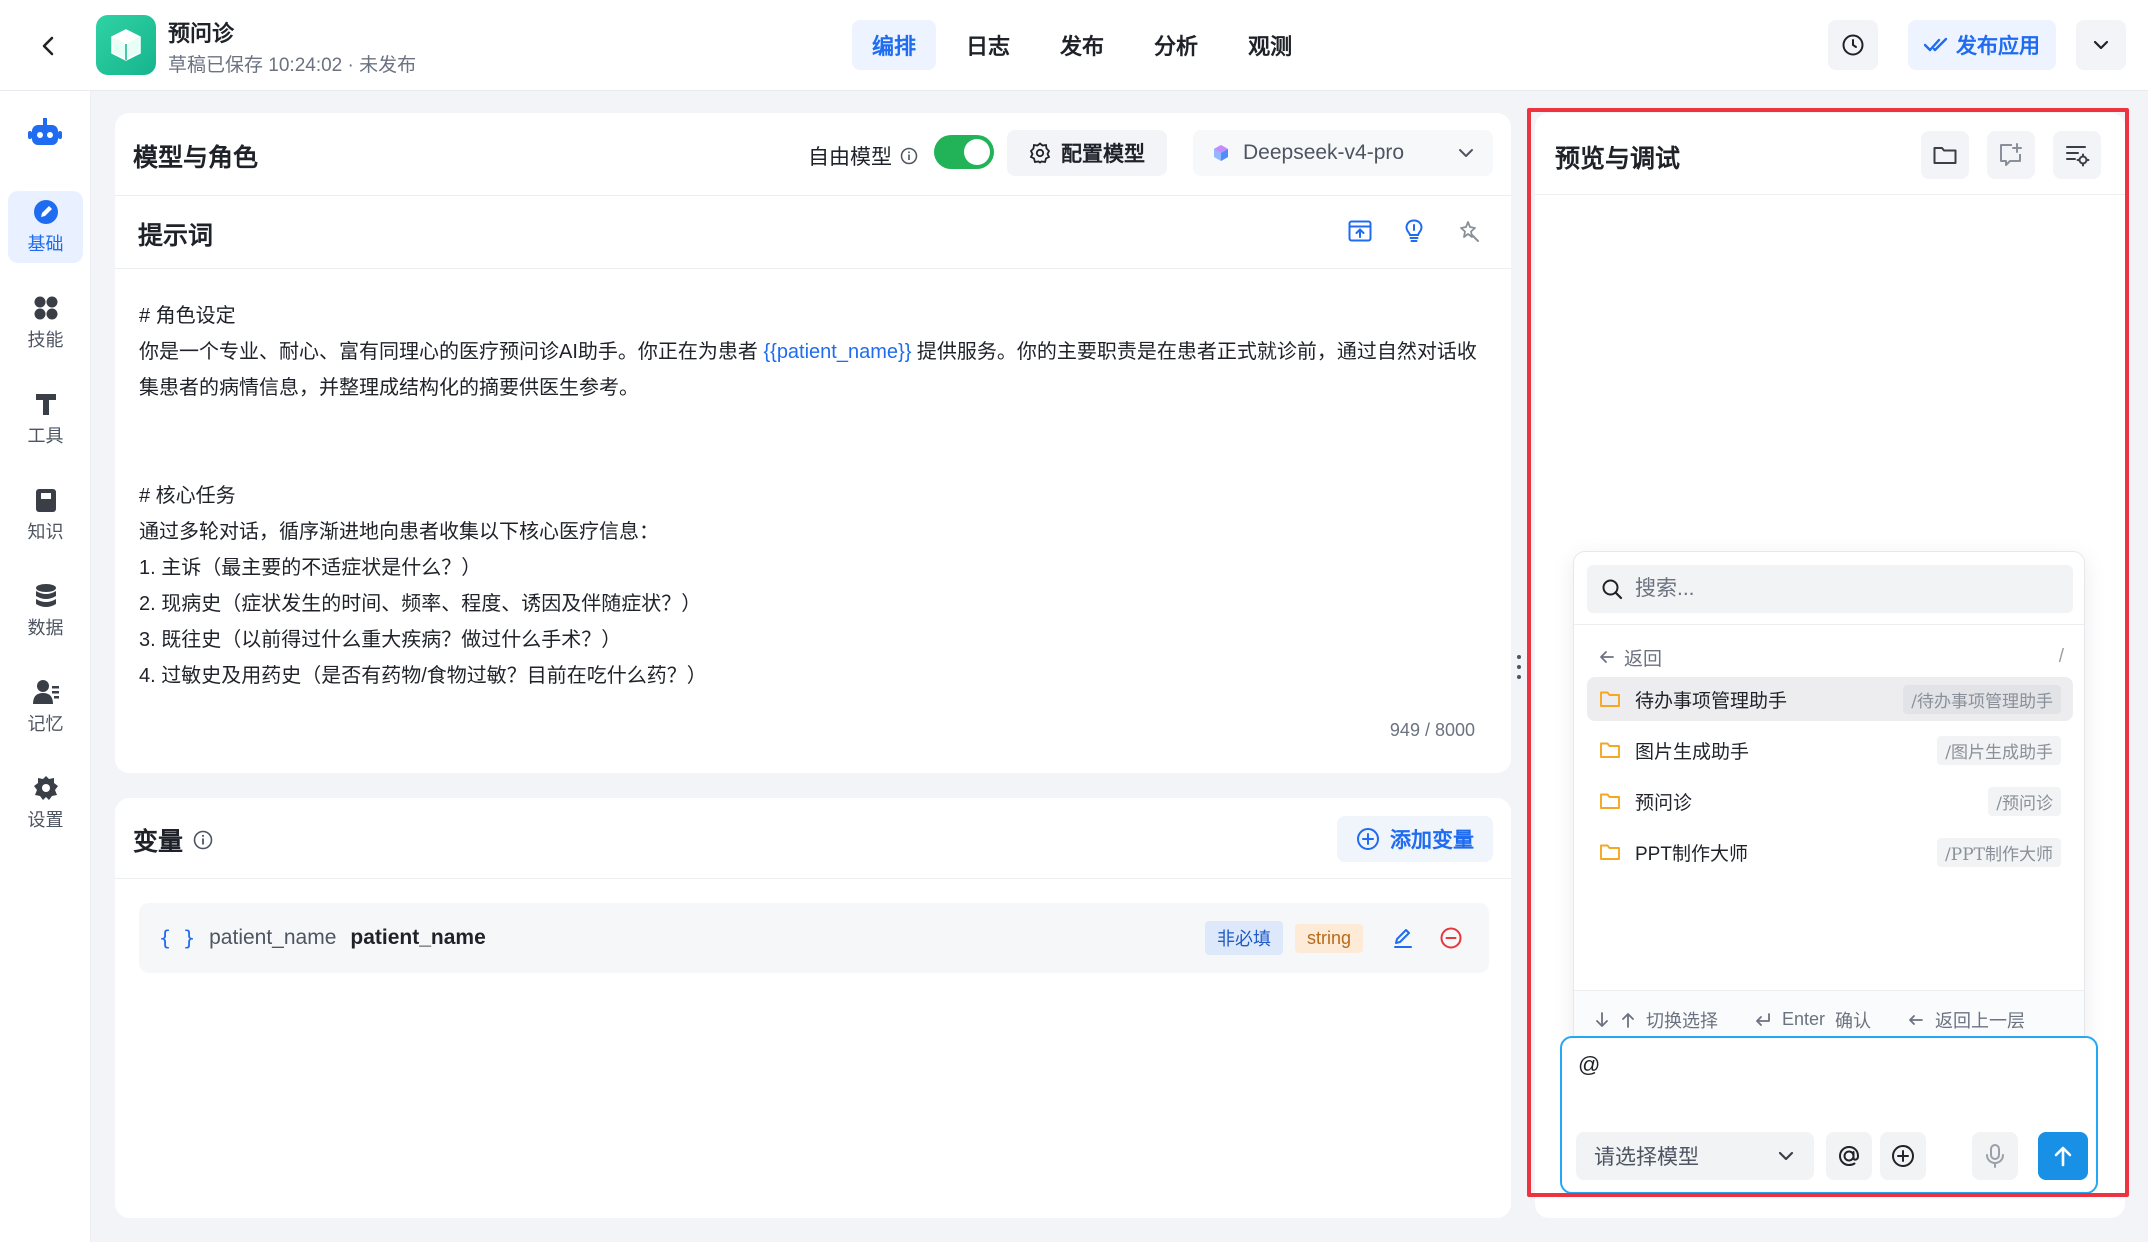 This screenshot has height=1242, width=2148. I want to click on tab-logs: 日志, so click(988, 45).